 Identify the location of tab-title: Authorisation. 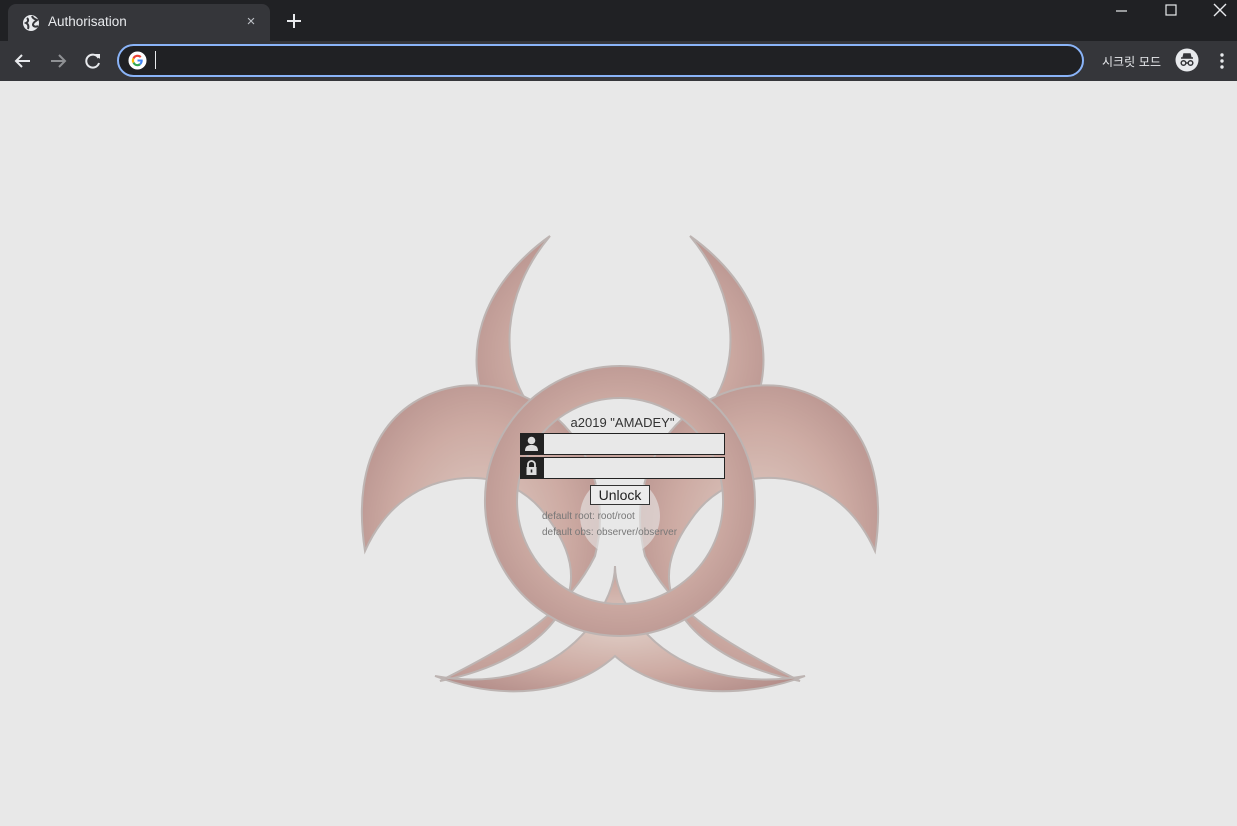
(87, 21).